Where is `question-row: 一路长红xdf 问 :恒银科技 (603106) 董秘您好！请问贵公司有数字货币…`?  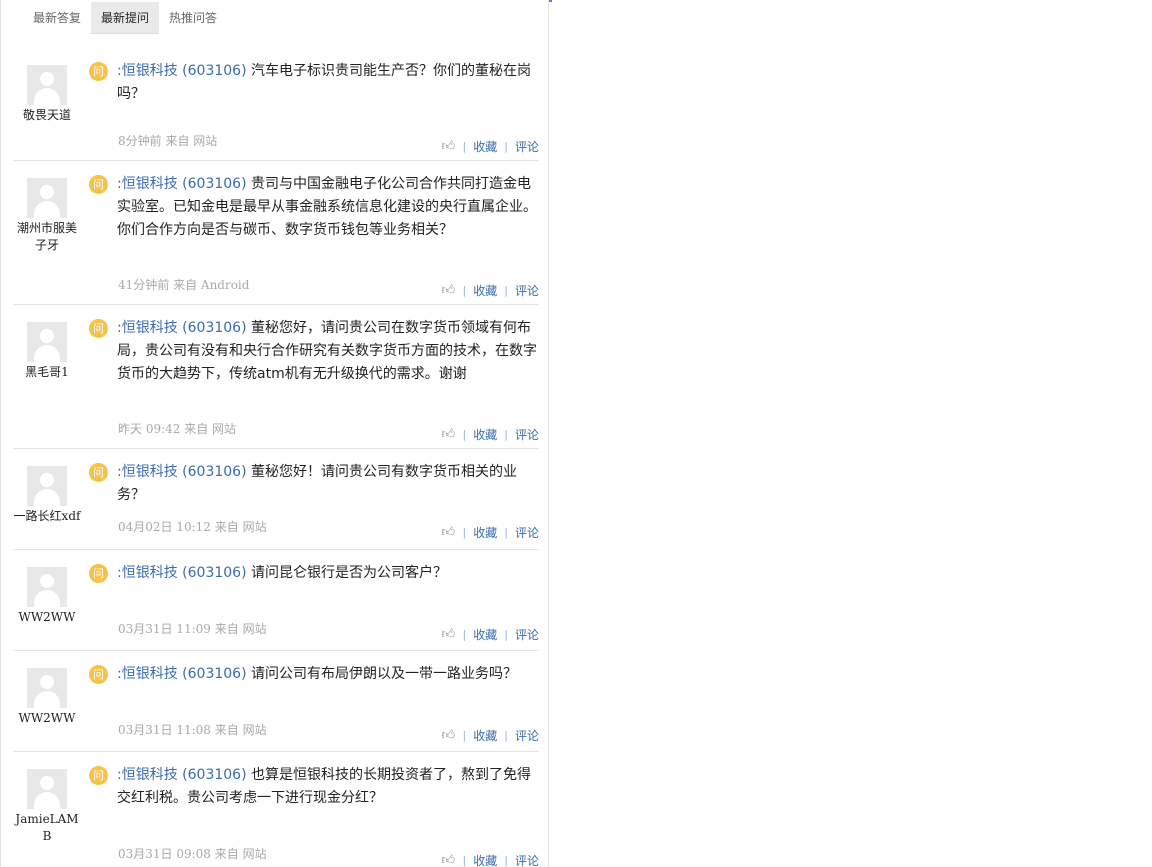
question-row: 一路长红xdf 问 :恒银科技 (603106) 董秘您好！请问贵公司有数字货币… is located at coordinates (276, 499).